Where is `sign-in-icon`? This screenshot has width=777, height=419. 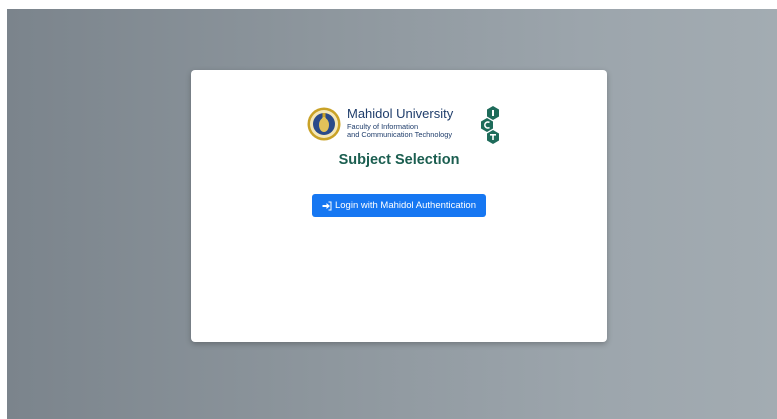 sign-in-icon is located at coordinates (327, 205).